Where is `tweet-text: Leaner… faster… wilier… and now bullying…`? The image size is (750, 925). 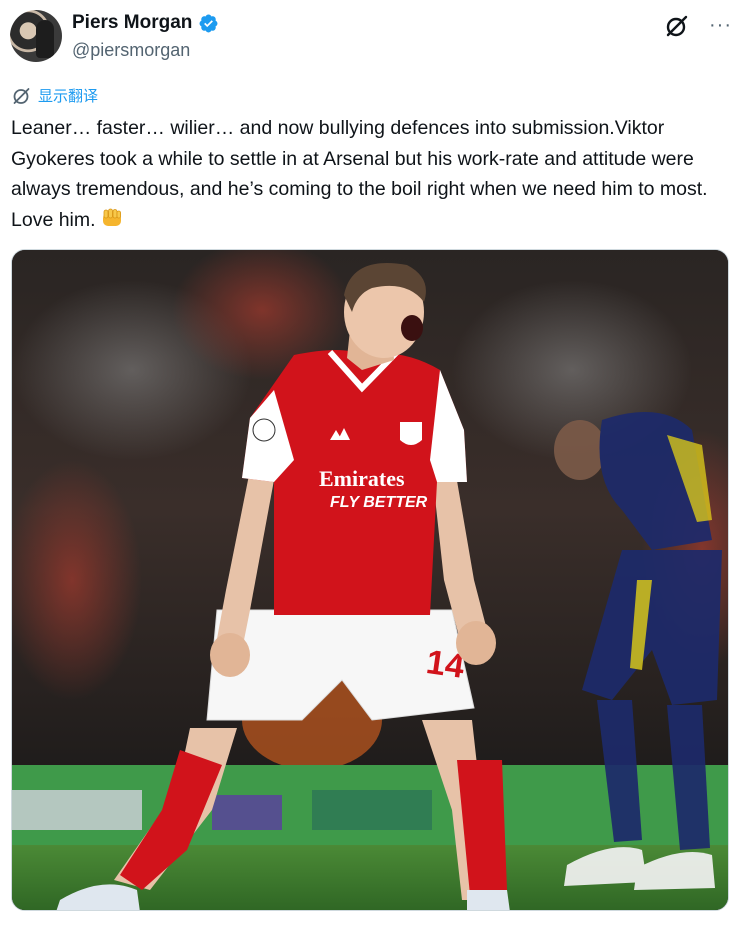
tweet-text: Leaner… faster… wilier… and now bullying… is located at coordinates (373, 174).